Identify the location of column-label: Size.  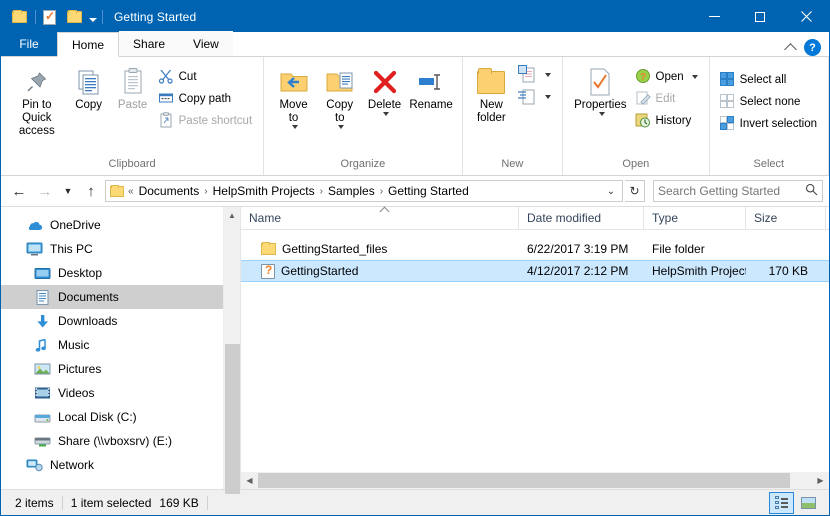
(766, 218).